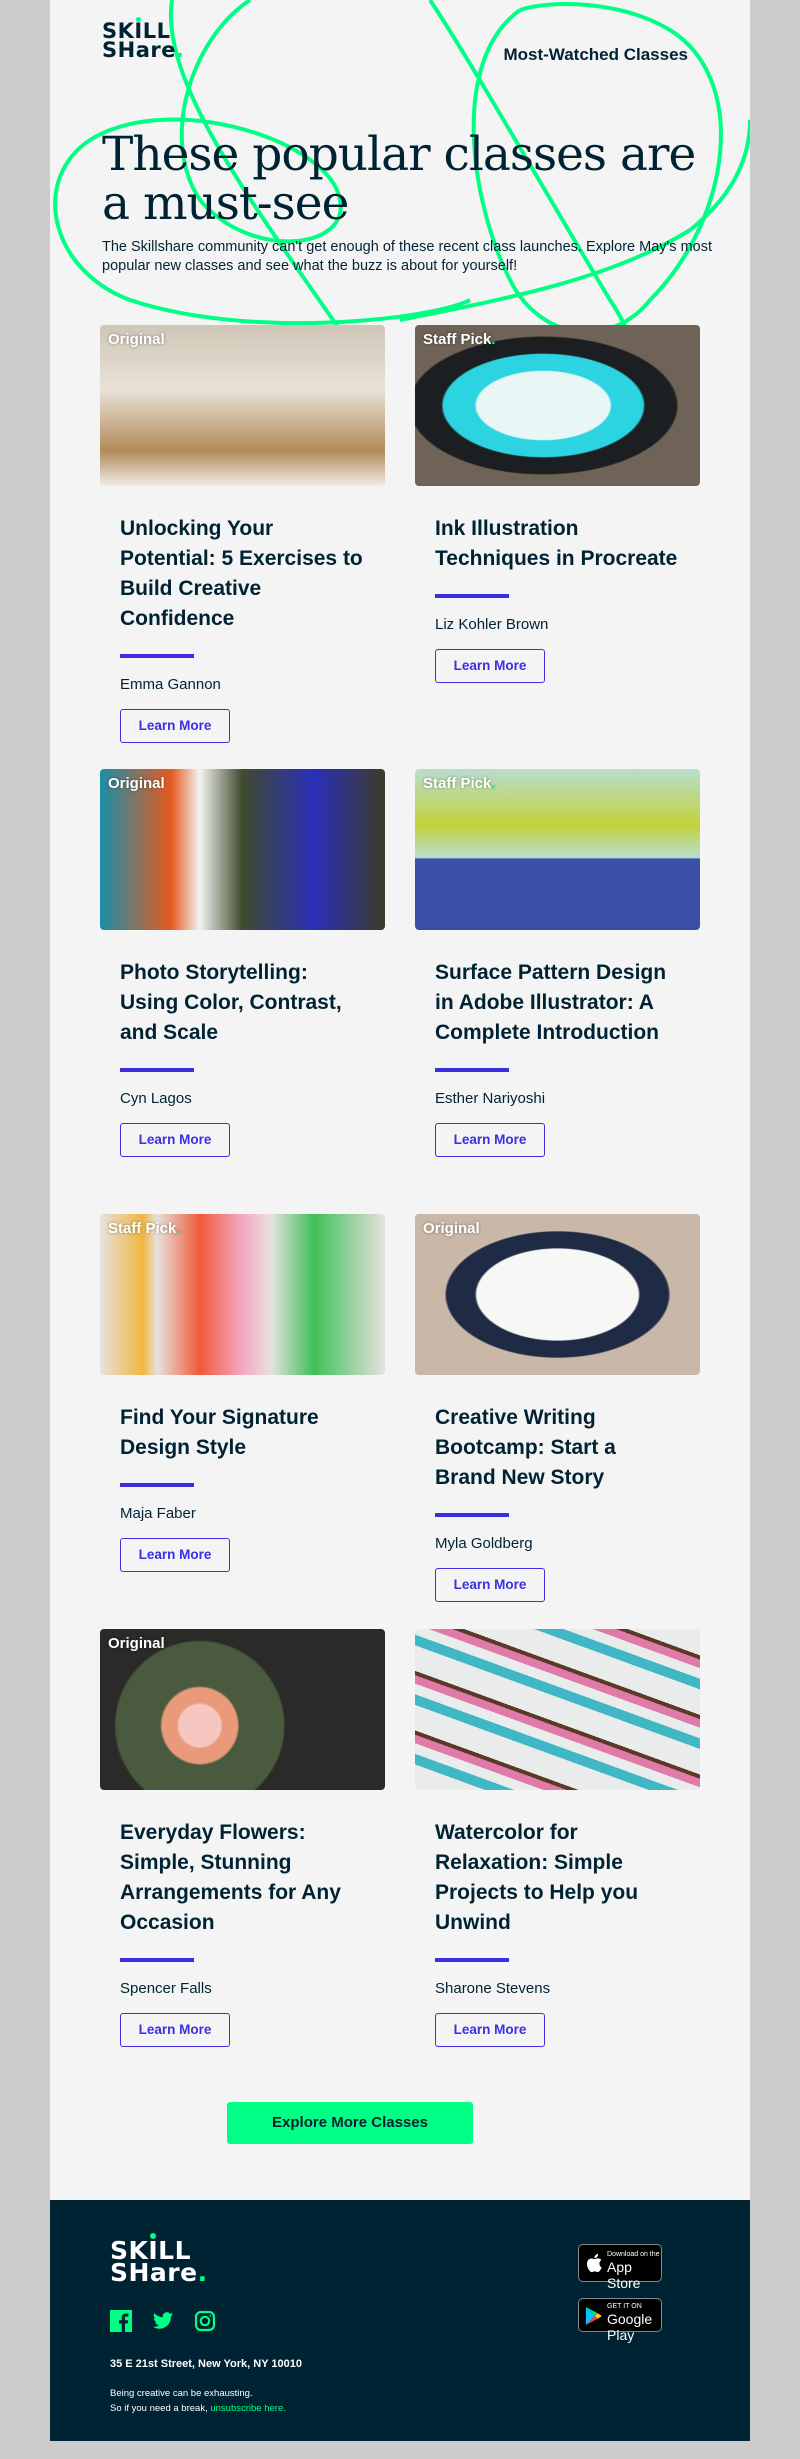 Image resolution: width=800 pixels, height=2459 pixels. What do you see at coordinates (350, 2123) in the screenshot?
I see `explore-more-classes-button: Explore More Classes` at bounding box center [350, 2123].